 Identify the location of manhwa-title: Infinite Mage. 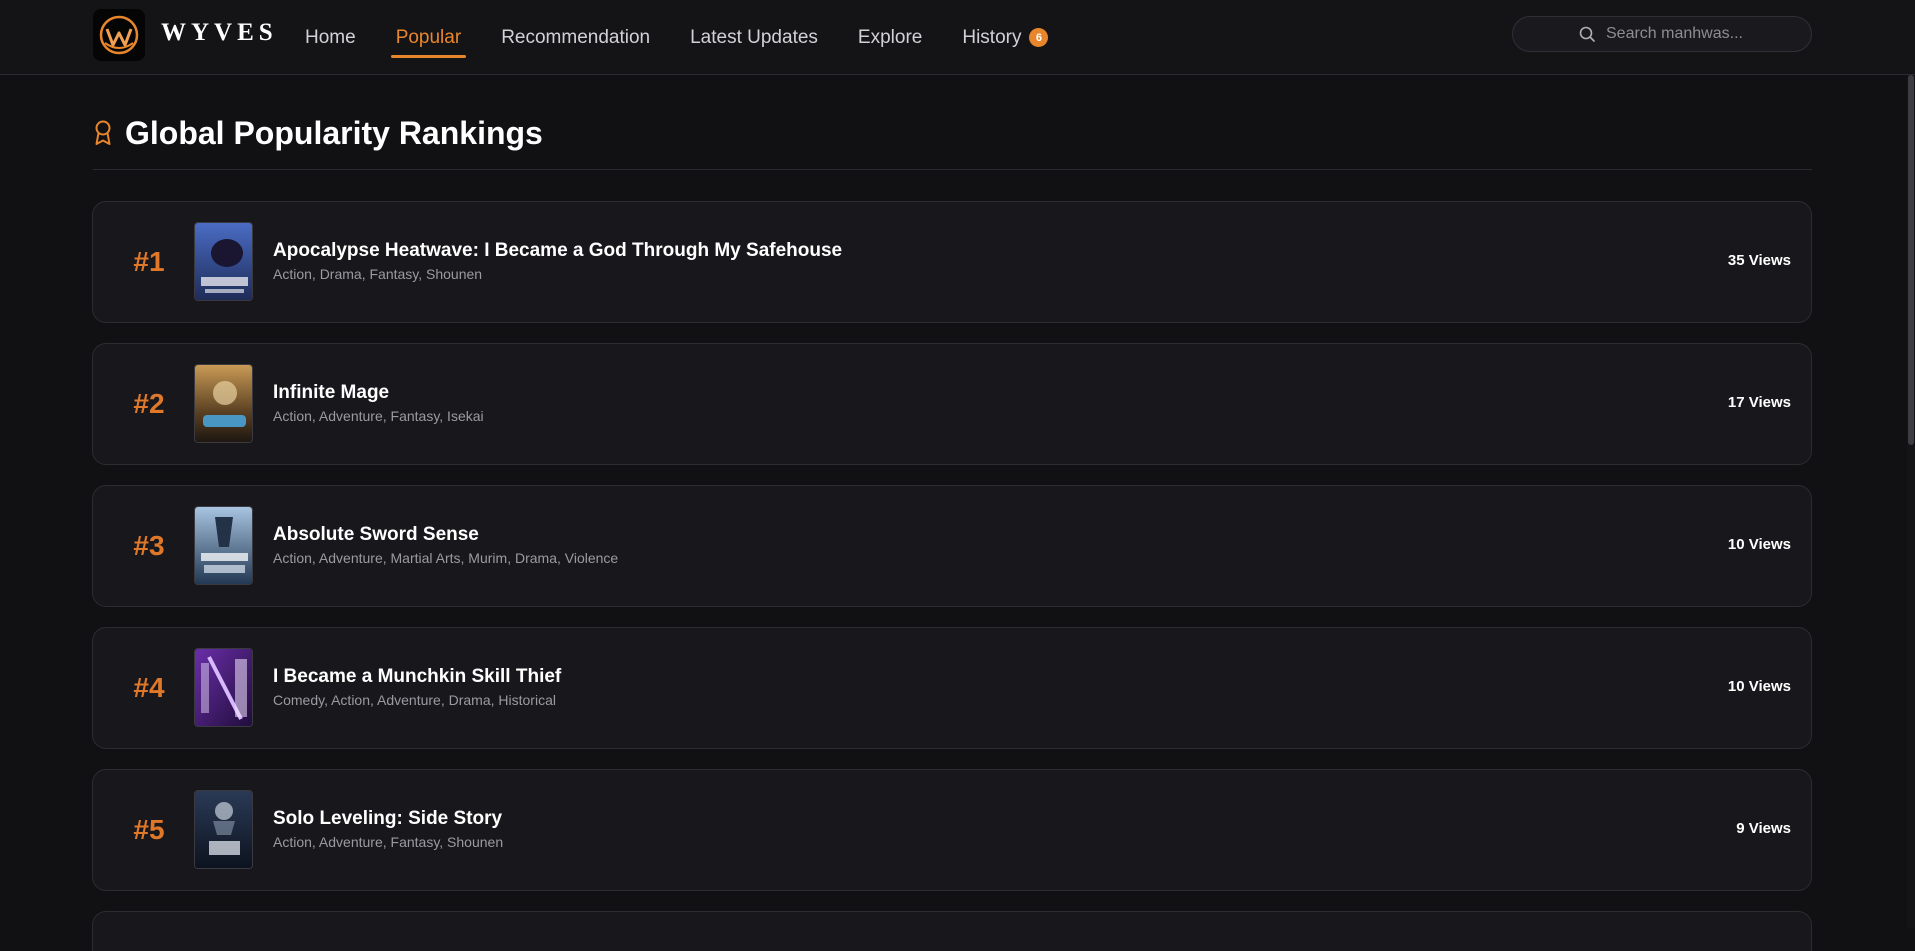
(331, 393).